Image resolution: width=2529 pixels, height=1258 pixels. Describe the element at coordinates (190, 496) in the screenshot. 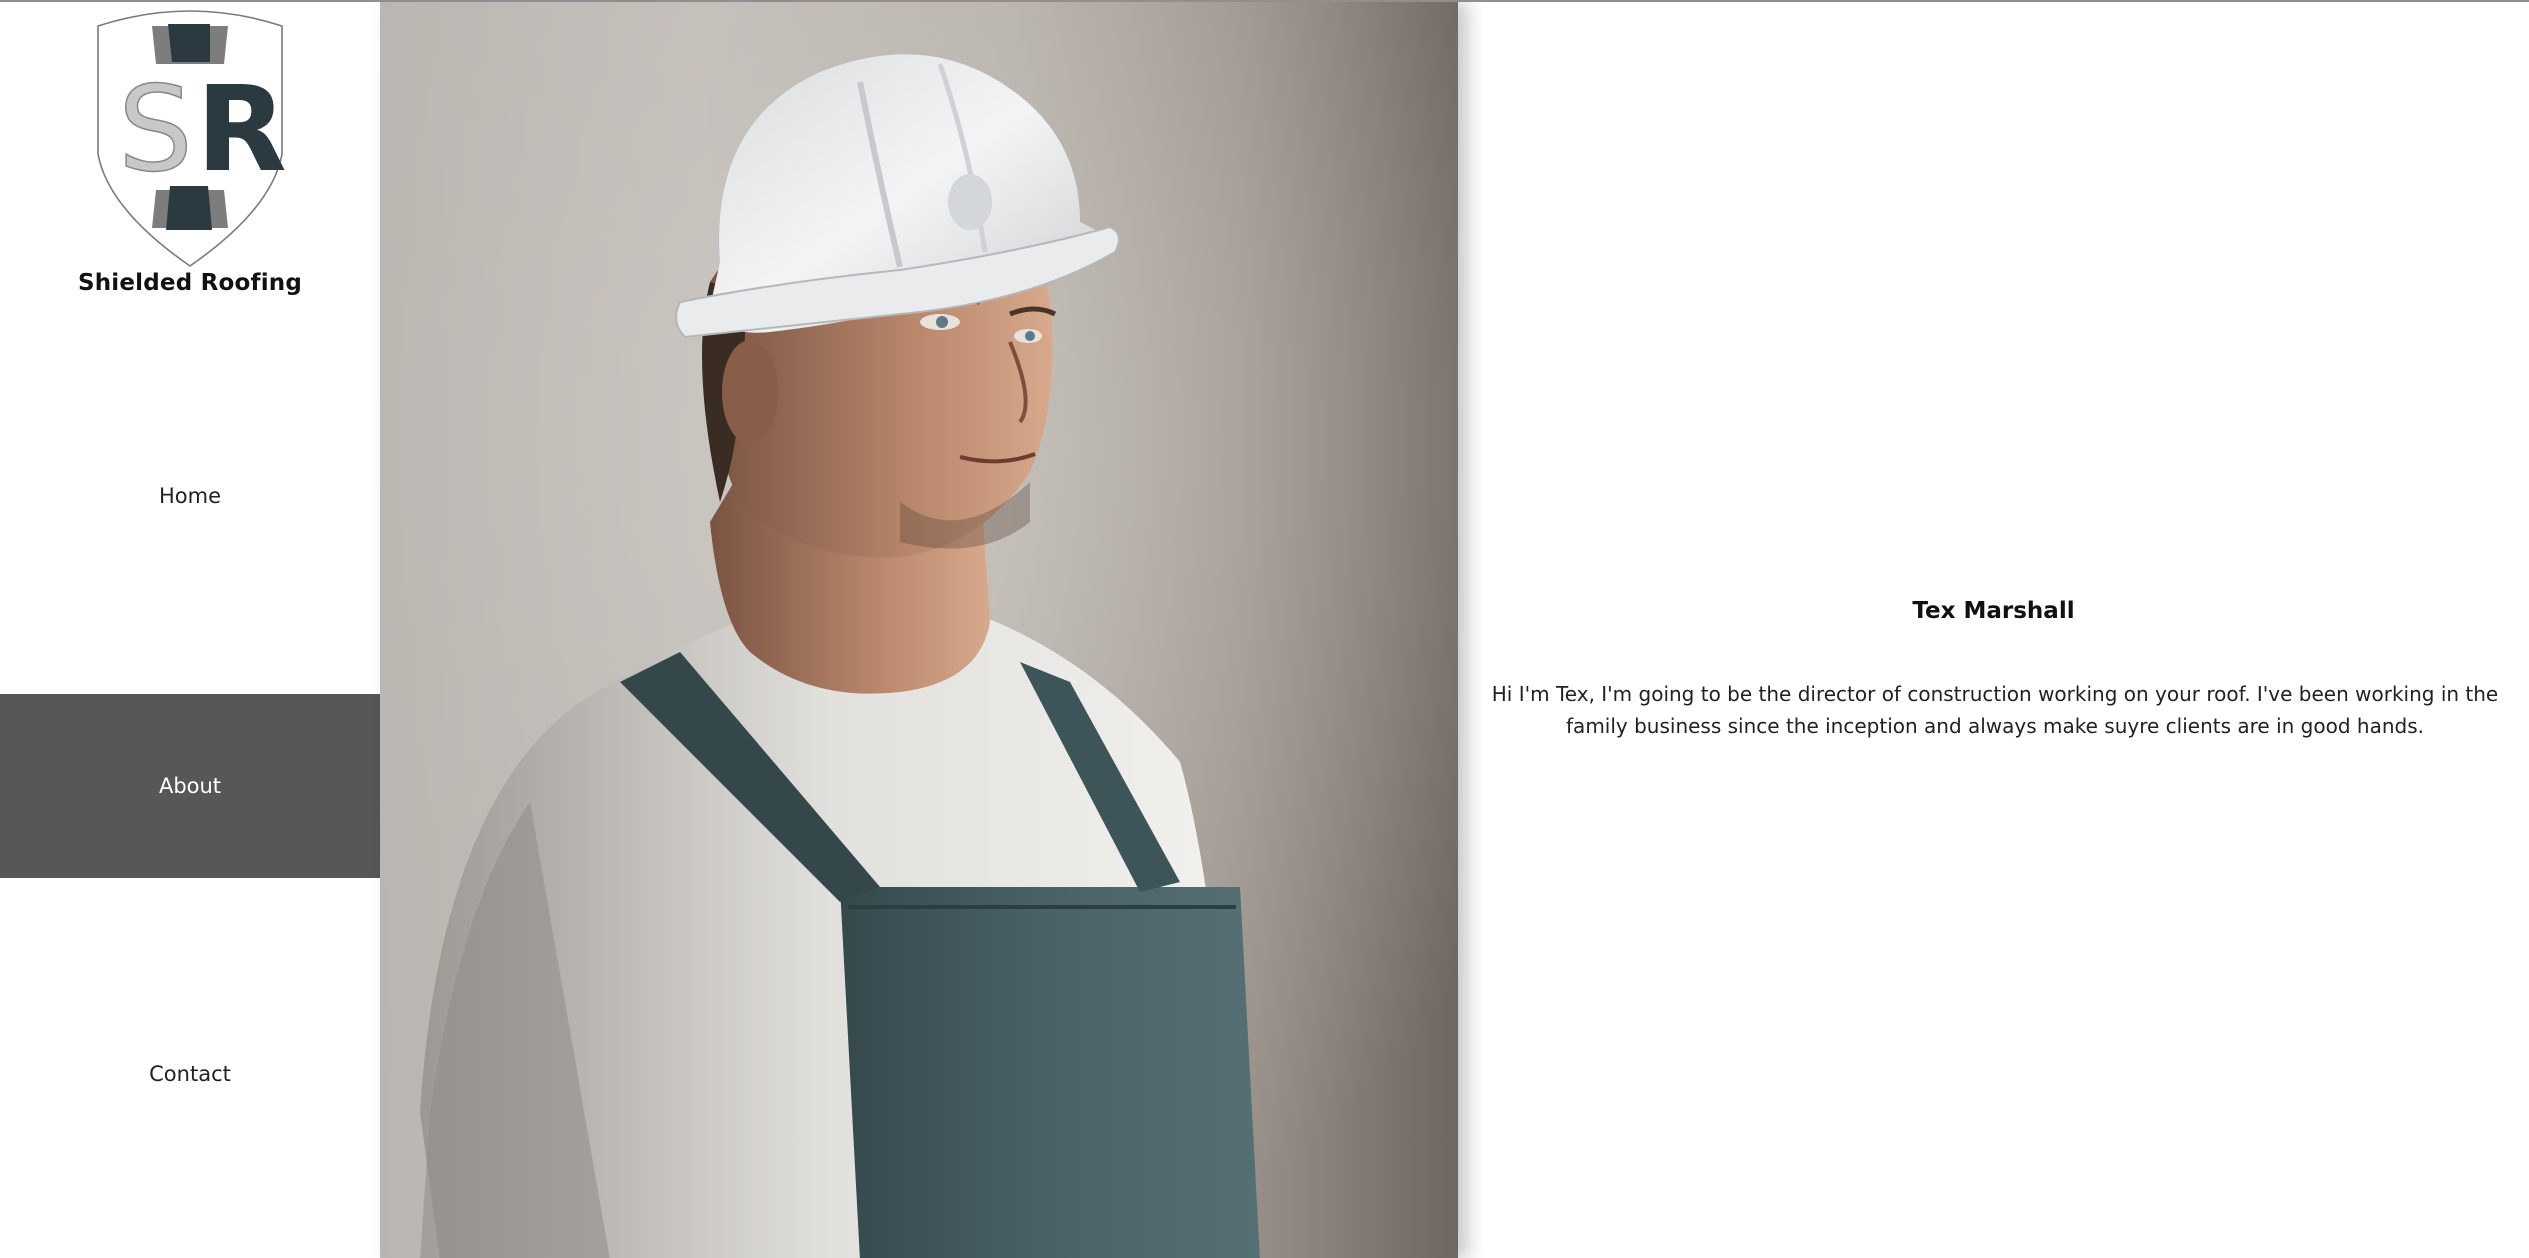

I see `nav-home: Home` at that location.